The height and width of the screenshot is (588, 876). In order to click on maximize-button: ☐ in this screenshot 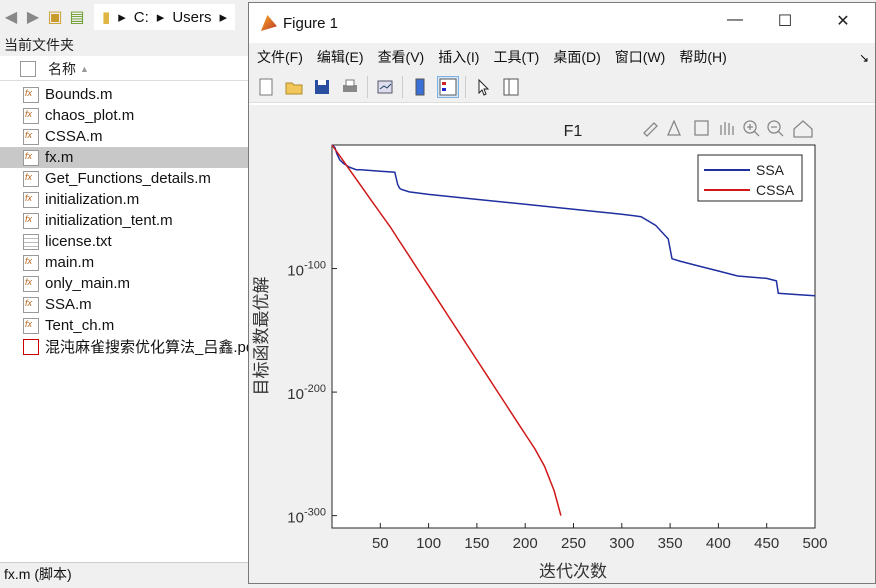, I will do `click(785, 21)`.